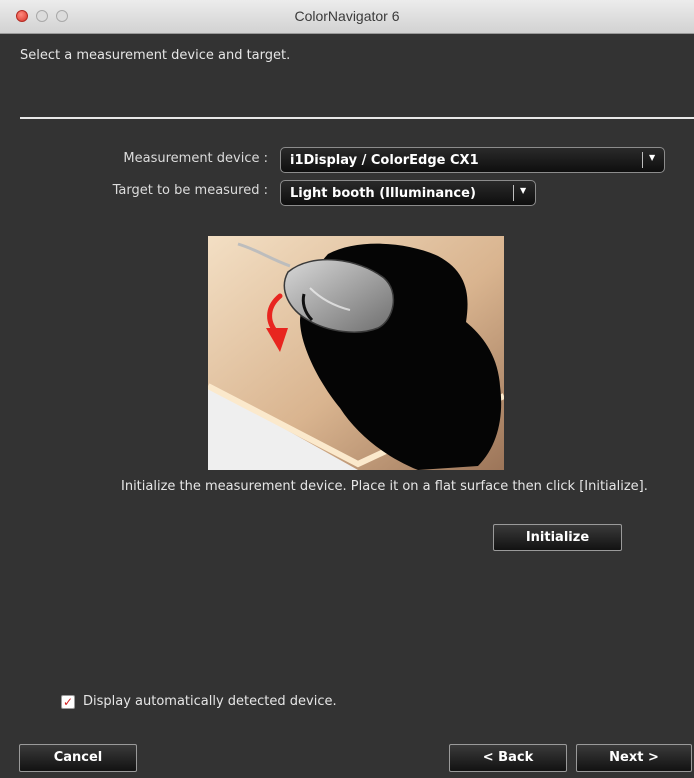  Describe the element at coordinates (357, 118) in the screenshot. I see `header-divider` at that location.